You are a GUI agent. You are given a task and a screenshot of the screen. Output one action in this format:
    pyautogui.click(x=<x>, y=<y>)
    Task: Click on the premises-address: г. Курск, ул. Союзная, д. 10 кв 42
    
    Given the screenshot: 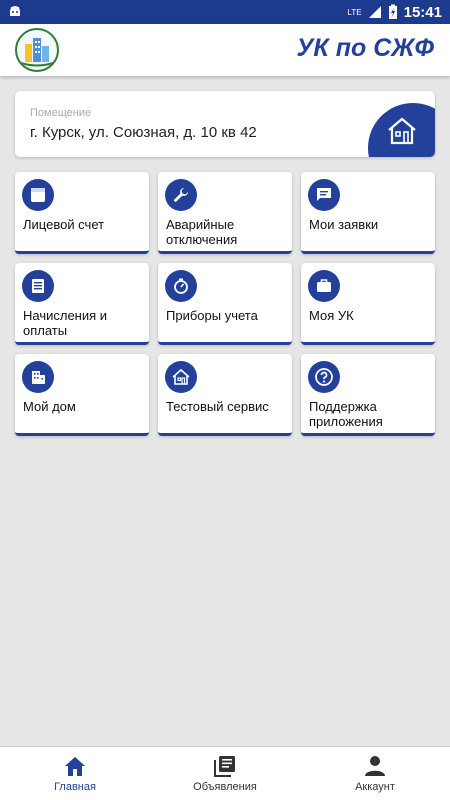 What is the action you would take?
    pyautogui.click(x=143, y=132)
    